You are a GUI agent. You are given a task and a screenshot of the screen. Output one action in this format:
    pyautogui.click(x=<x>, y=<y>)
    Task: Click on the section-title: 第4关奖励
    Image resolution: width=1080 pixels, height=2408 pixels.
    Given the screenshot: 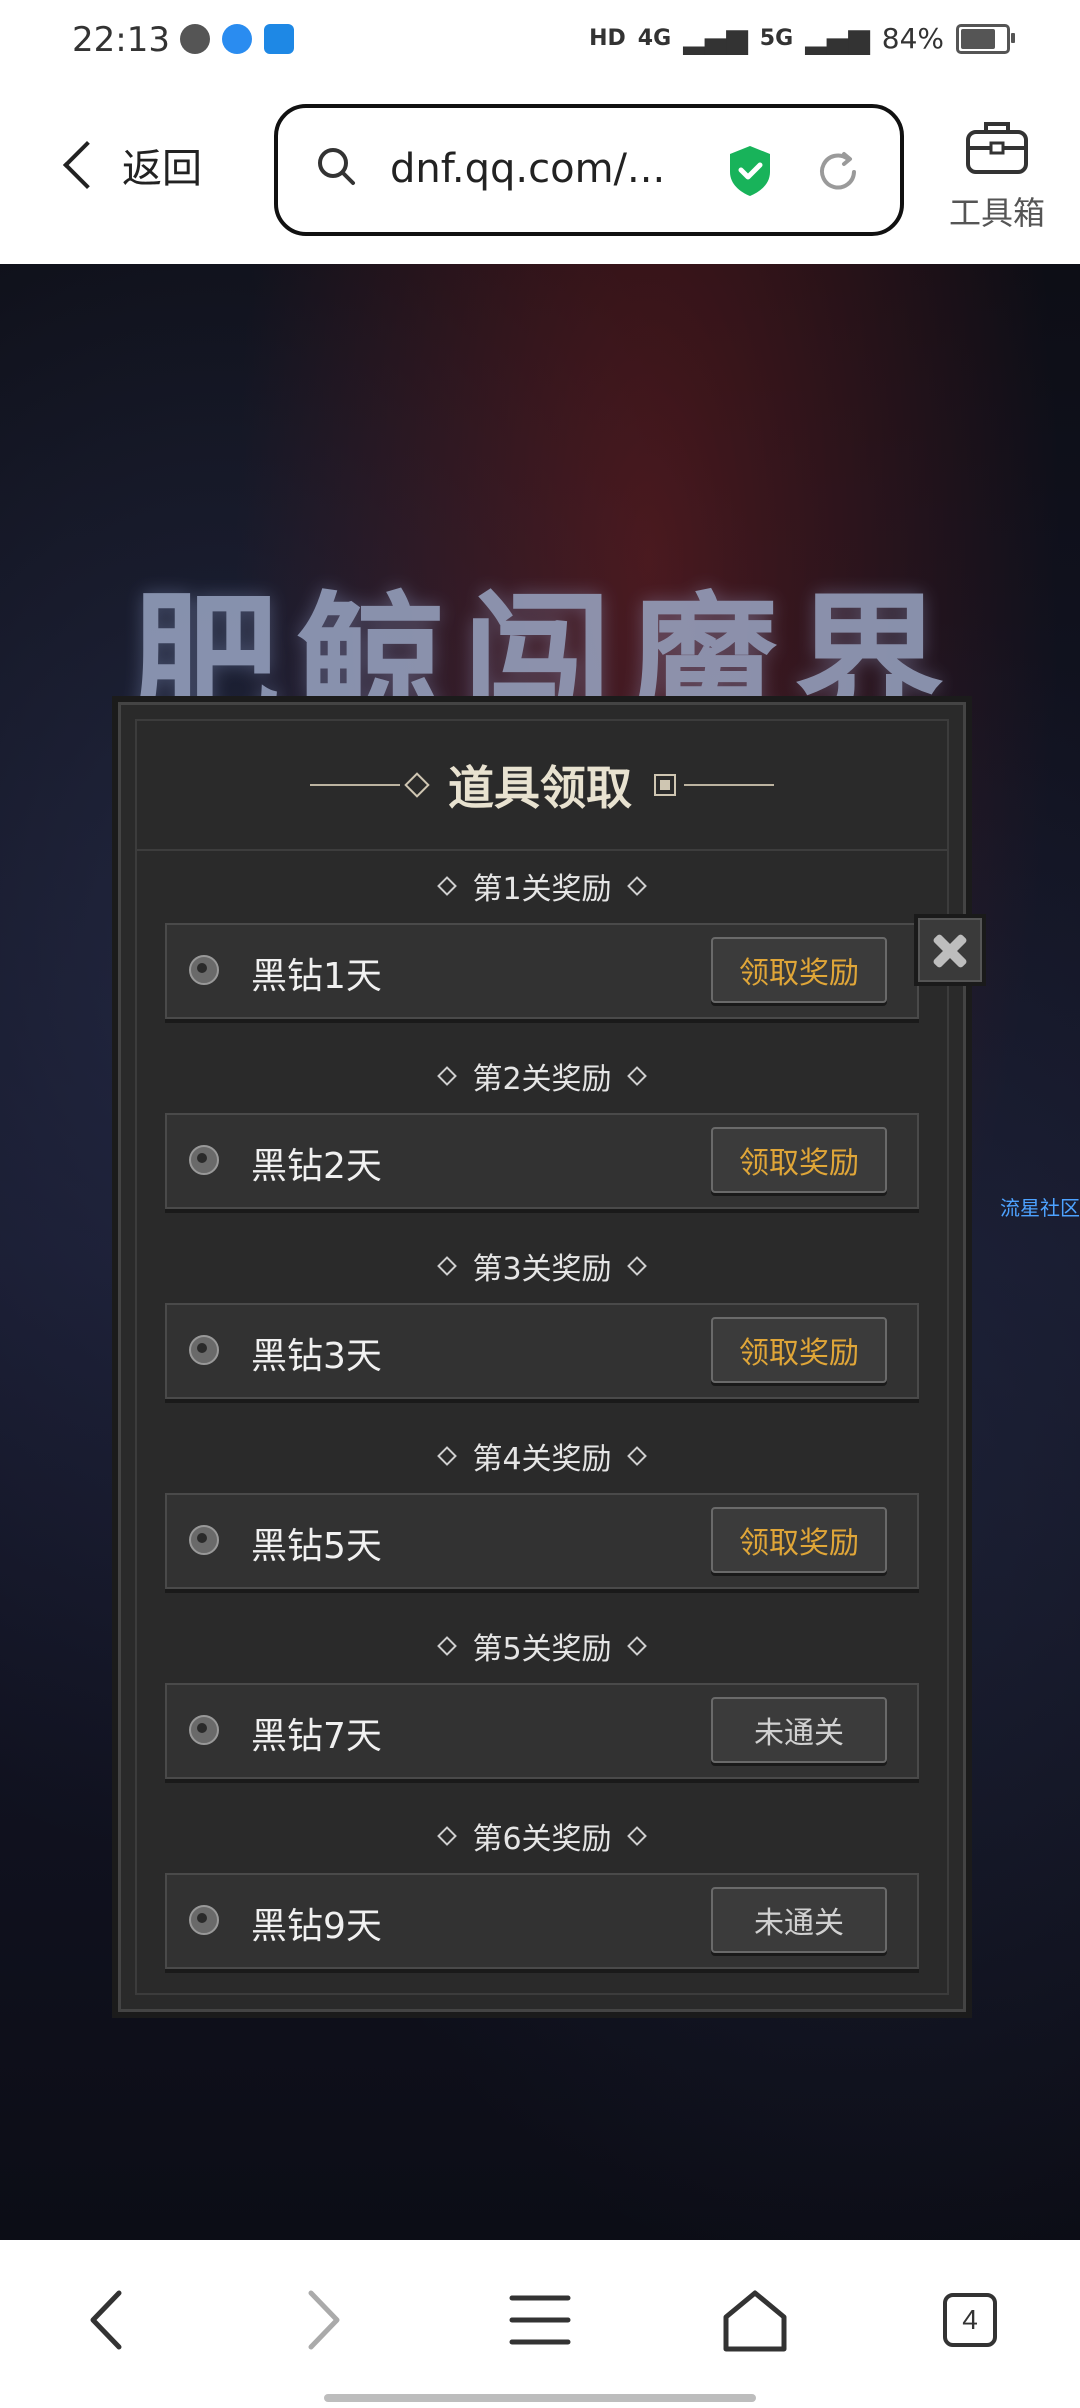 What is the action you would take?
    pyautogui.click(x=542, y=1456)
    